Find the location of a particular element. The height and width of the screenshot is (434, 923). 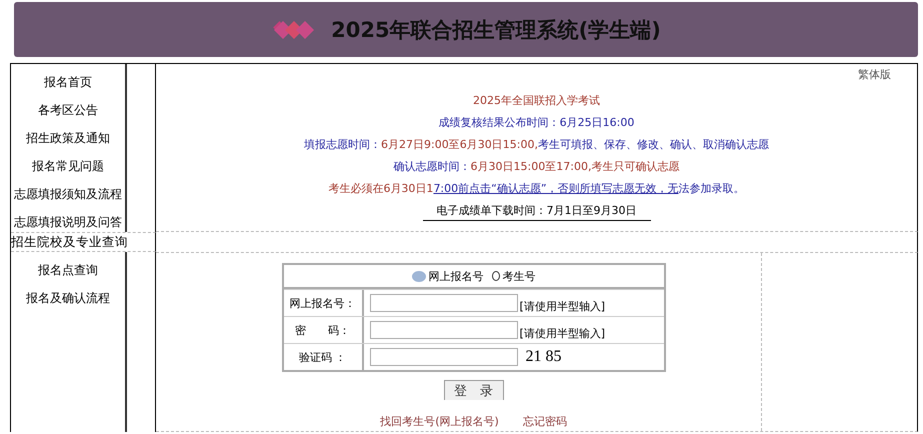

sidebar-link: 招生政策及通知 is located at coordinates (68, 138).